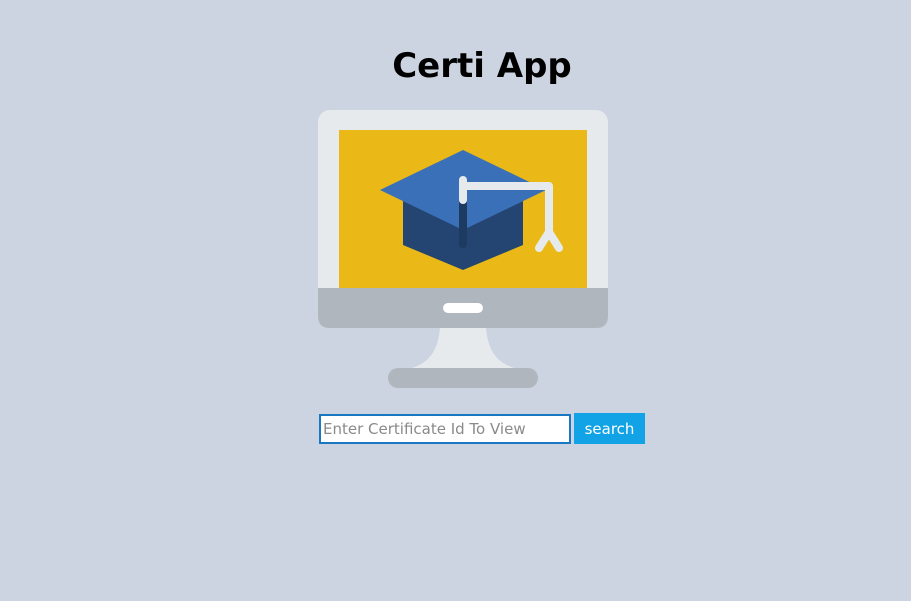 The width and height of the screenshot is (911, 601). I want to click on search-button: search, so click(609, 428).